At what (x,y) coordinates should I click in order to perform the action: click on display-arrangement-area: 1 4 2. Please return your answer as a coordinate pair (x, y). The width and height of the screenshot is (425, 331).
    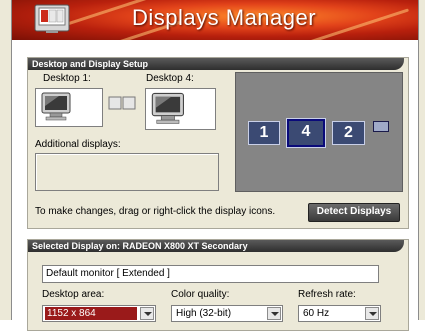
    Looking at the image, I should click on (319, 132).